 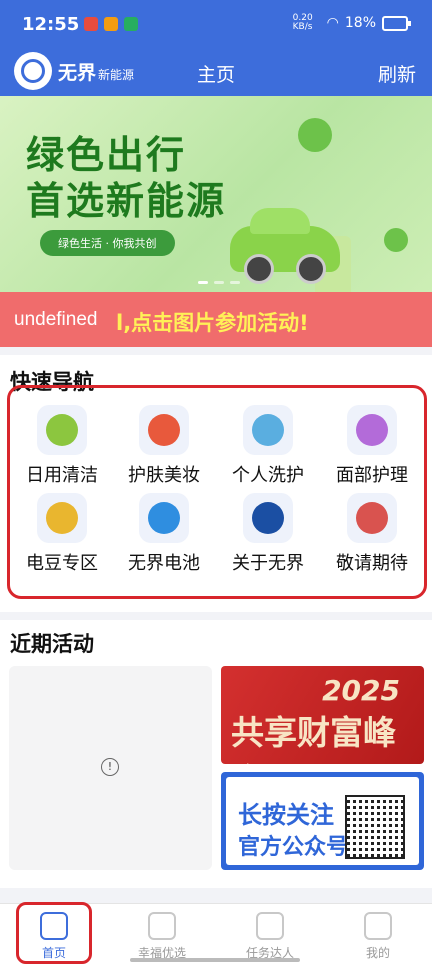 I want to click on tab-user: 我的, so click(x=378, y=934).